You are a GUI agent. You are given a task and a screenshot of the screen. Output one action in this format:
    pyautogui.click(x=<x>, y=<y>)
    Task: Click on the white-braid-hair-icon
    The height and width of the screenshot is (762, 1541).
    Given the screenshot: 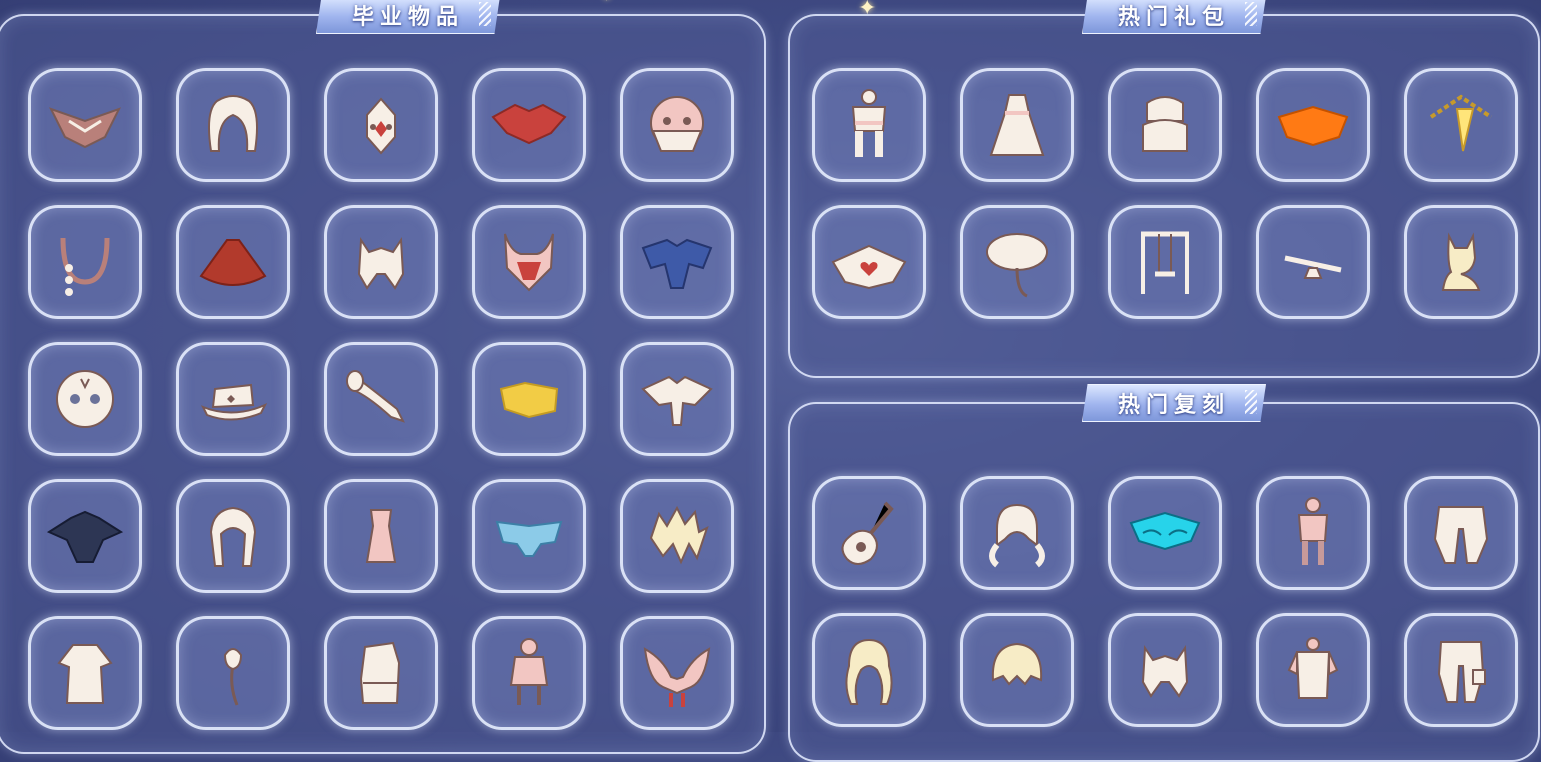 What is the action you would take?
    pyautogui.click(x=233, y=125)
    